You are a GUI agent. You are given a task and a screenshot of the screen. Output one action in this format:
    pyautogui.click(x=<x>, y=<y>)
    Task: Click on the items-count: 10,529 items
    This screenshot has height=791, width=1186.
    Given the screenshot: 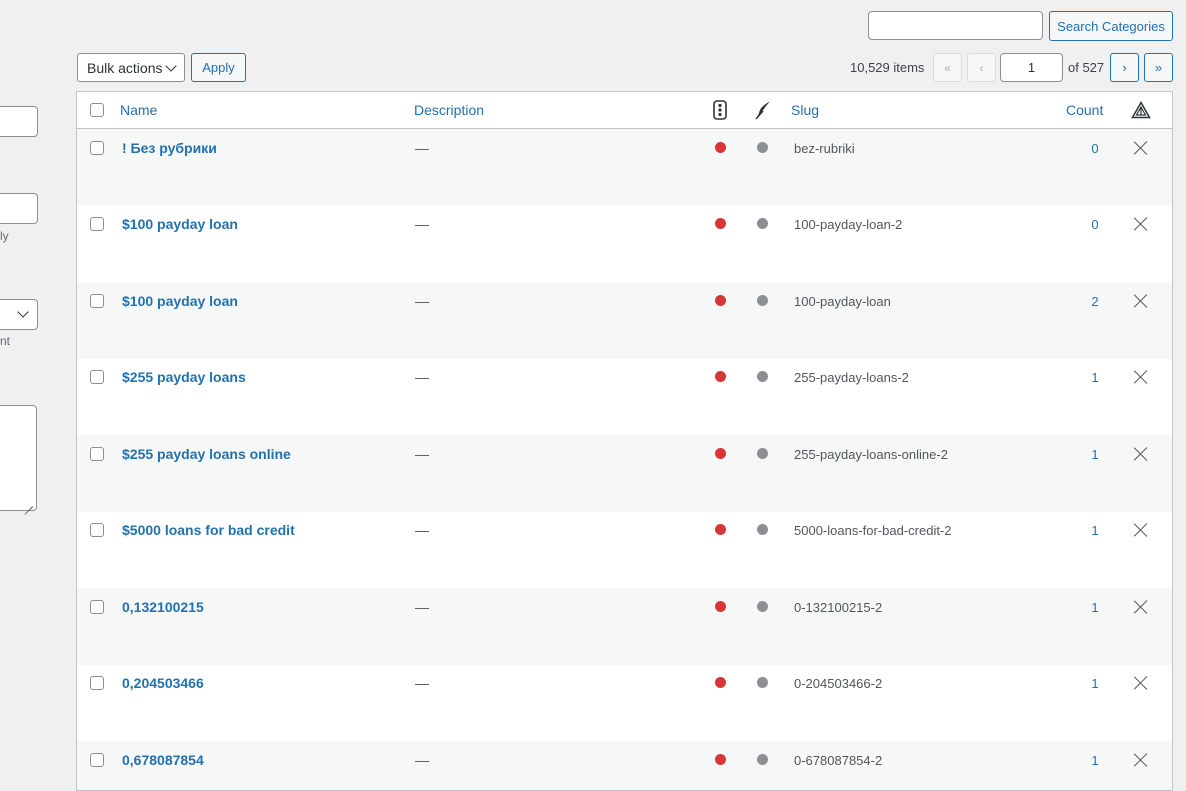 What is the action you would take?
    pyautogui.click(x=887, y=67)
    